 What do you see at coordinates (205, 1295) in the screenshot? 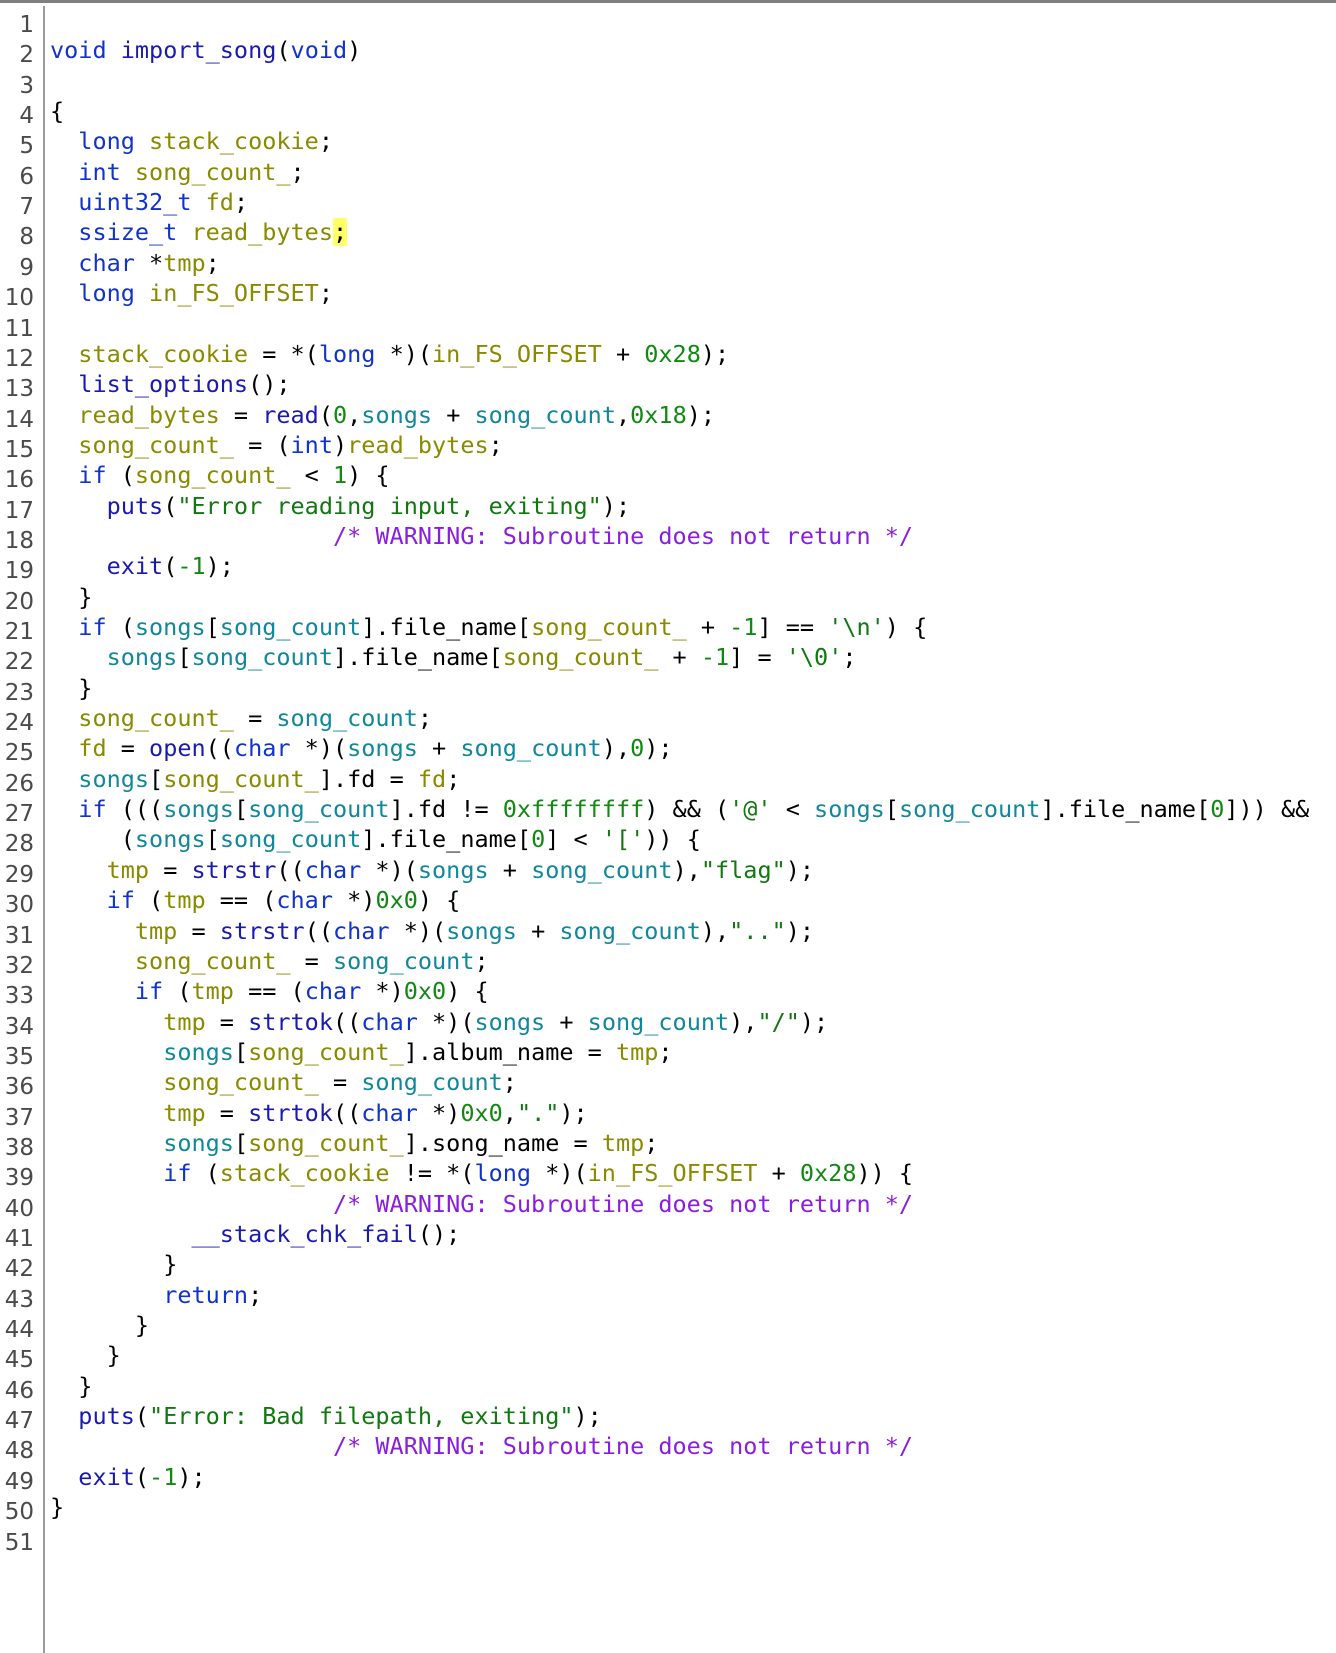
I see `keyword-token: return` at bounding box center [205, 1295].